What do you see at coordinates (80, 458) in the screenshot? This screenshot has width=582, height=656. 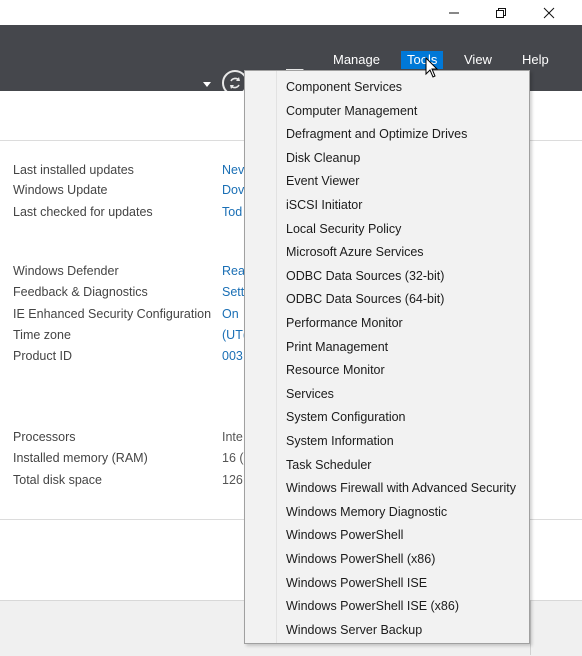 I see `prop-label: Installed memory (RAM)` at bounding box center [80, 458].